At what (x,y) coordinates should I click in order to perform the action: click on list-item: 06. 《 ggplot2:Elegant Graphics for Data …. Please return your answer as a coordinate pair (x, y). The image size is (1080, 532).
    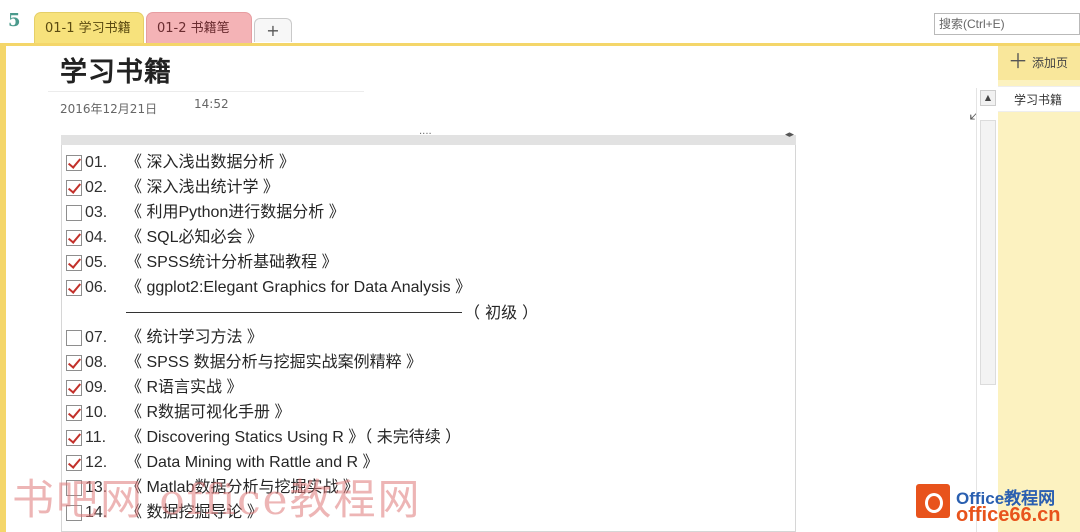
    Looking at the image, I should click on (434, 287).